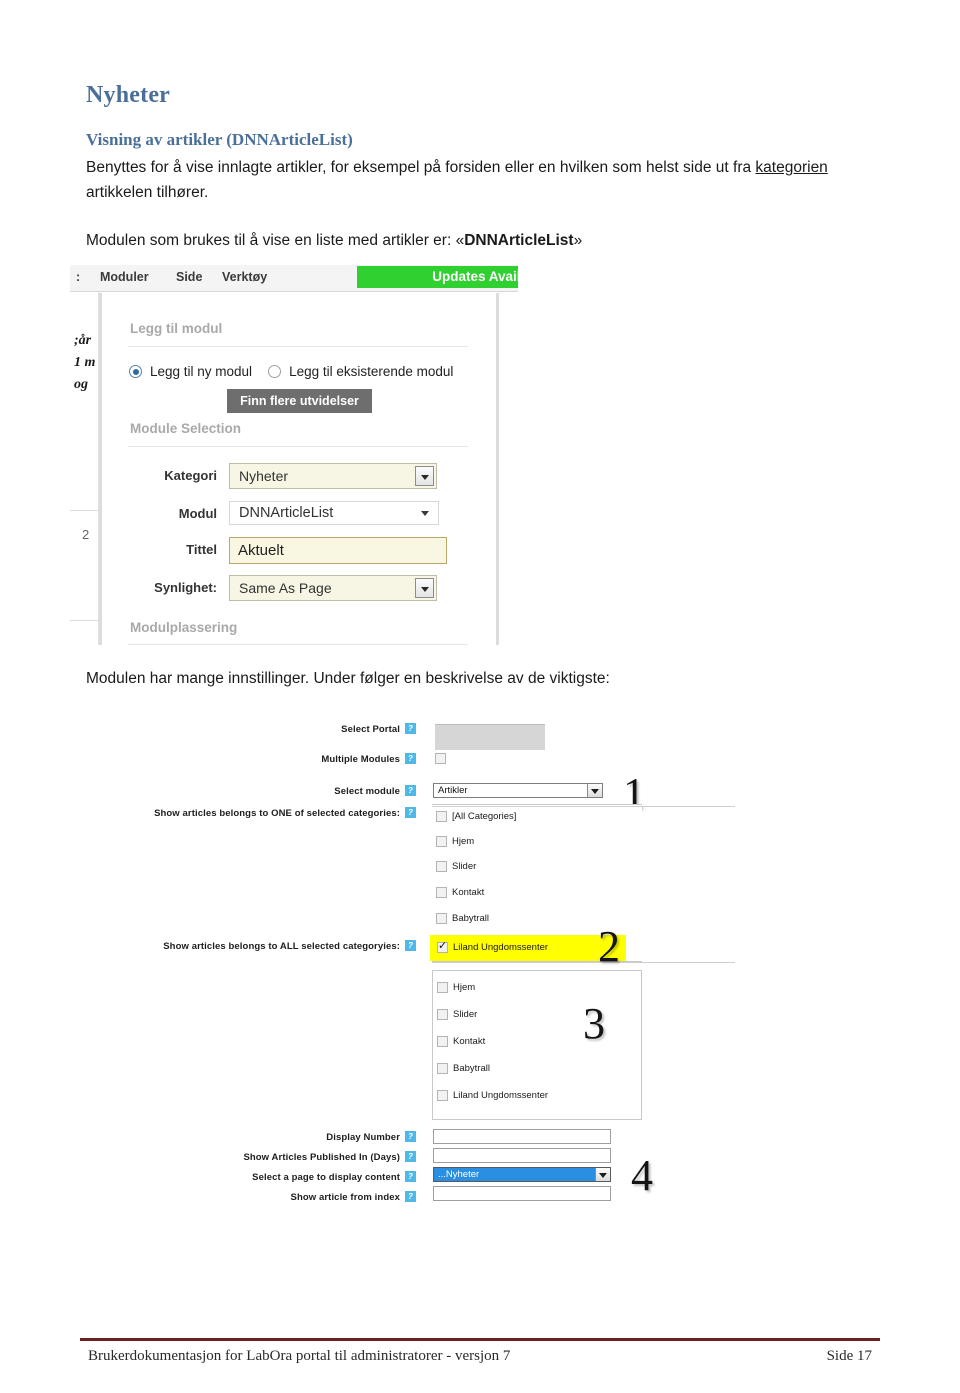 The height and width of the screenshot is (1393, 960). I want to click on background-text-2: 1 m, so click(85, 362).